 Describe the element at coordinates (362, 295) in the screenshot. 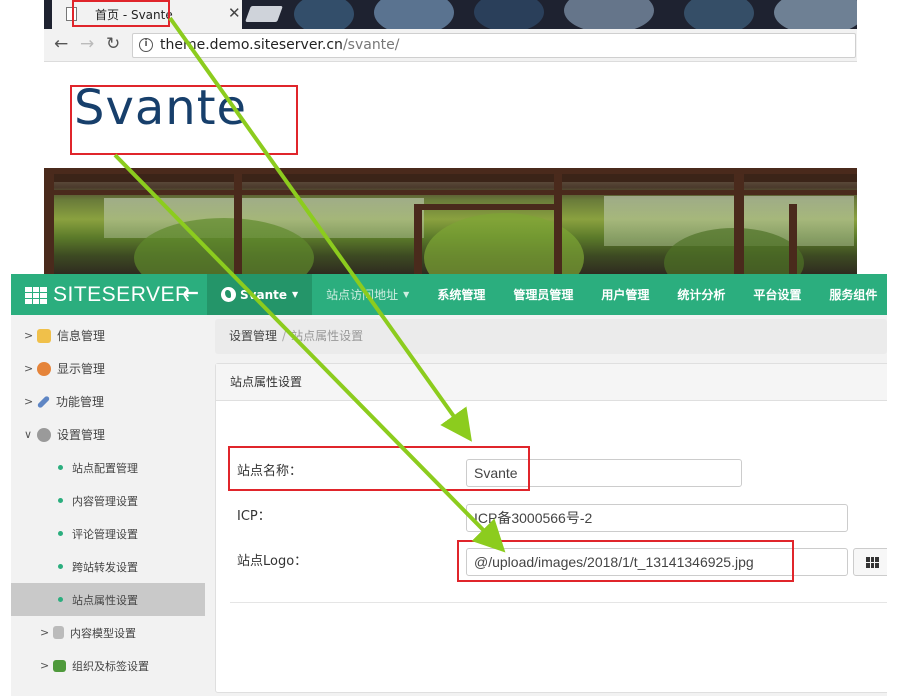

I see `nav-label: 站点访问地址` at that location.